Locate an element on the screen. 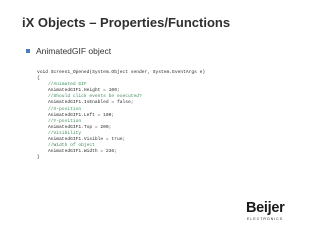 This screenshot has width=320, height=240. beijer-logo: Beijer ELECTRONICS is located at coordinates (271, 213).